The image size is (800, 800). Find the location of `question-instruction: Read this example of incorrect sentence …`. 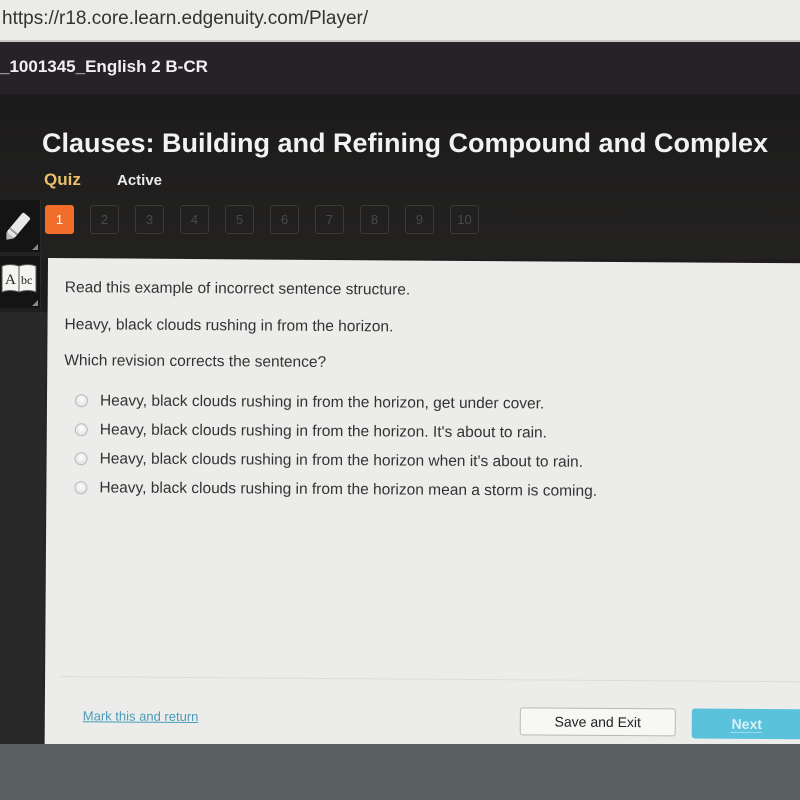

question-instruction: Read this example of incorrect sentence … is located at coordinates (237, 289).